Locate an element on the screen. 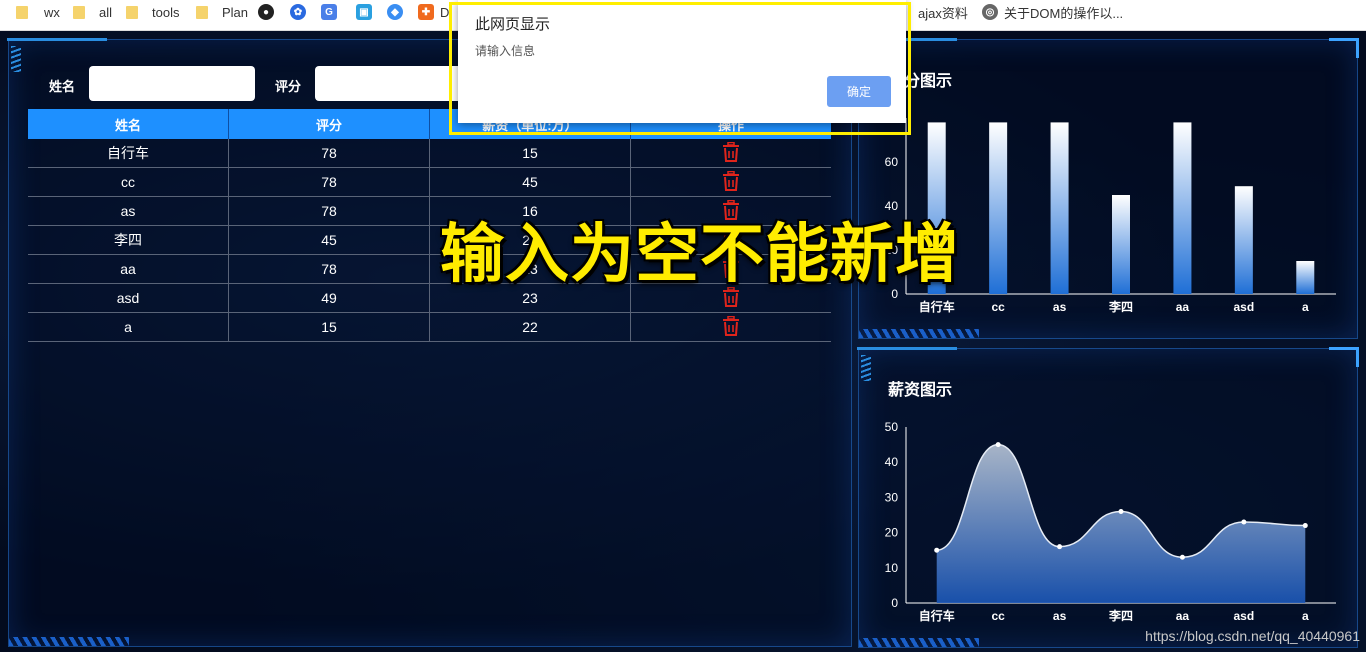  bookmark-icon: ✚ is located at coordinates (426, 12).